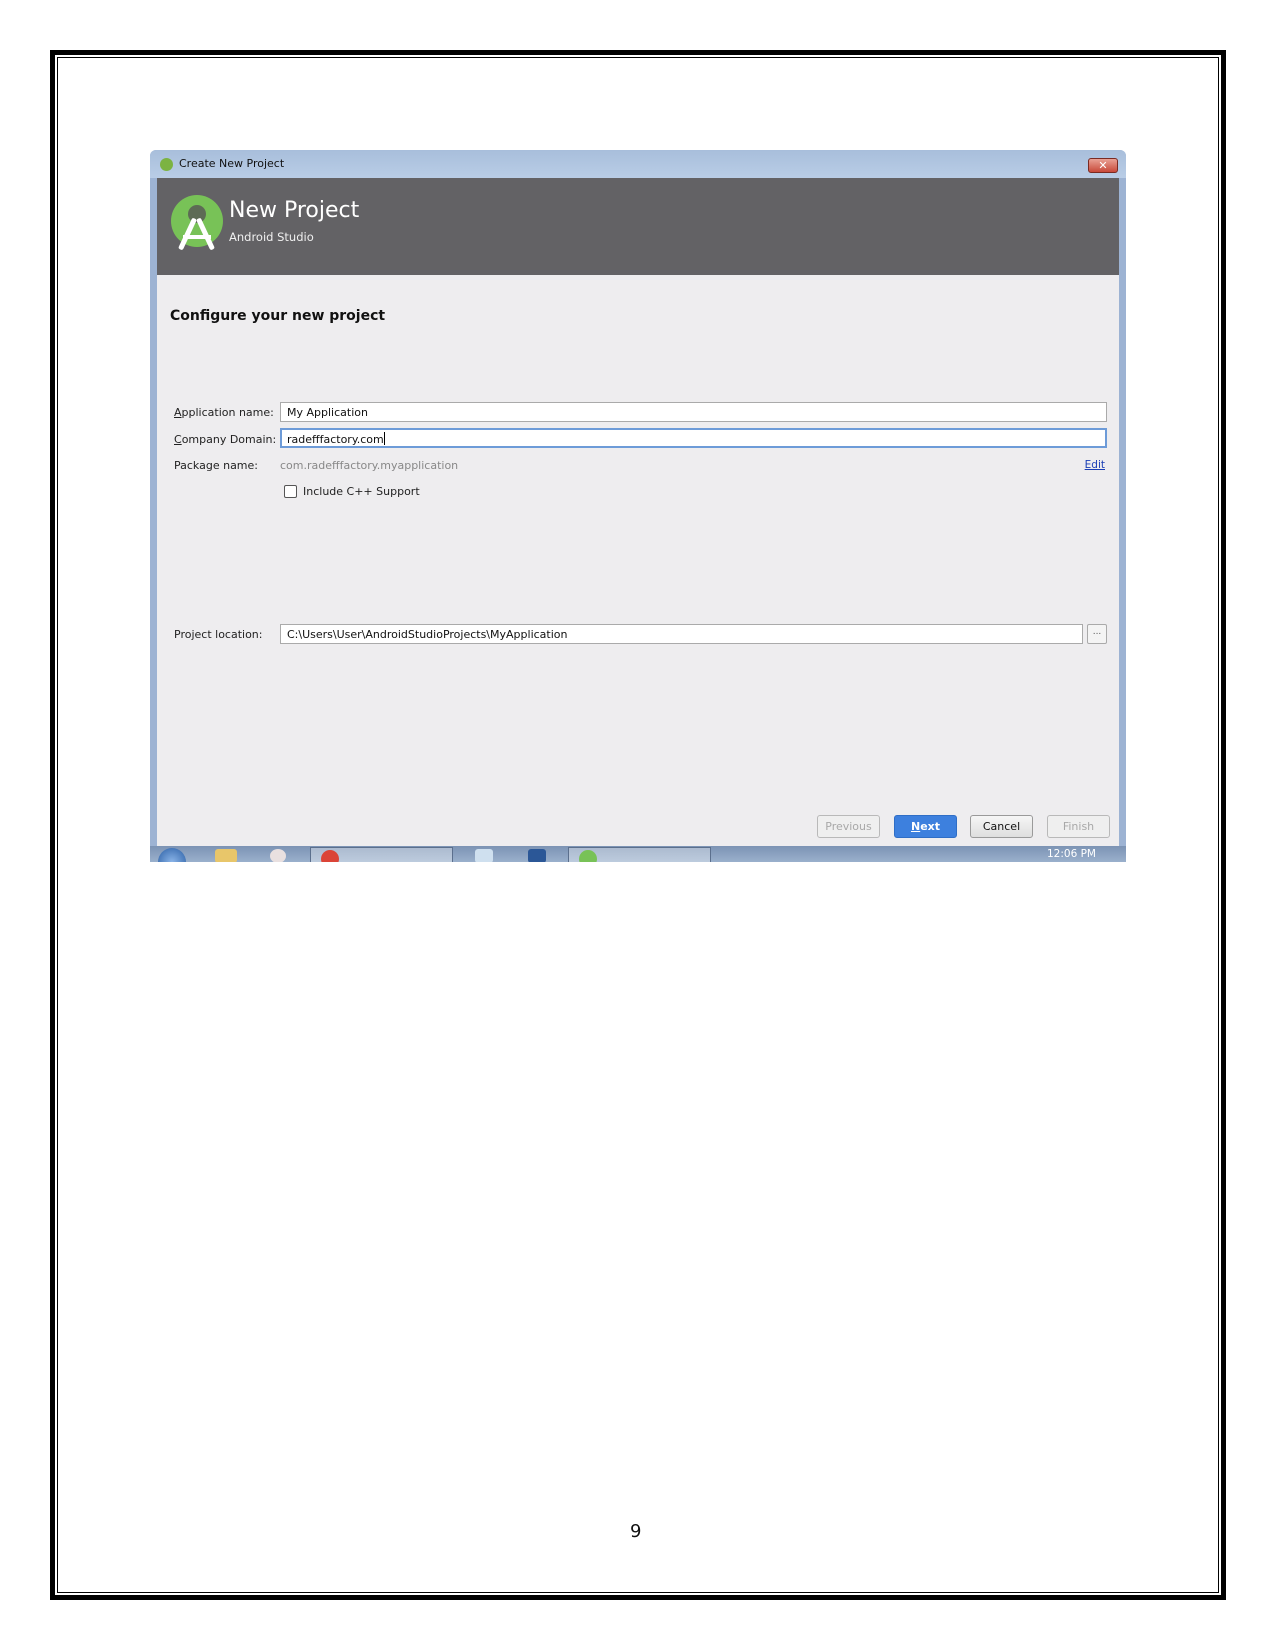 The width and height of the screenshot is (1275, 1650). Describe the element at coordinates (278, 855) in the screenshot. I see `app-icon` at that location.